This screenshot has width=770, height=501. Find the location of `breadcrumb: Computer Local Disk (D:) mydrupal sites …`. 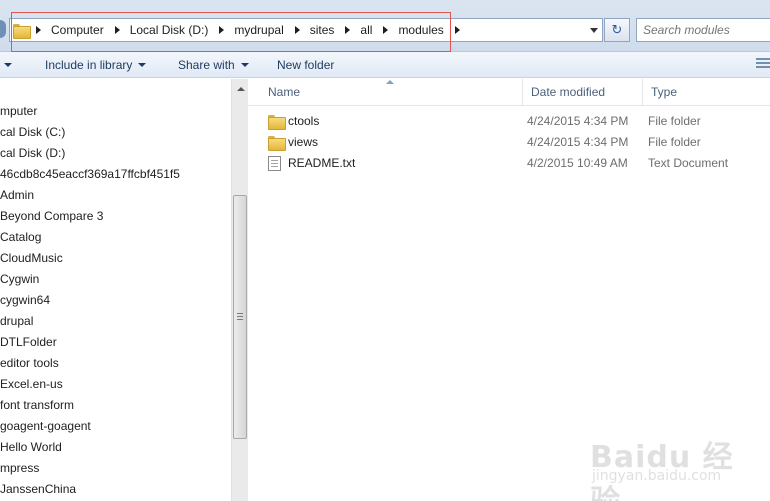

breadcrumb: Computer Local Disk (D:) mydrupal sites … is located at coordinates (306, 30).